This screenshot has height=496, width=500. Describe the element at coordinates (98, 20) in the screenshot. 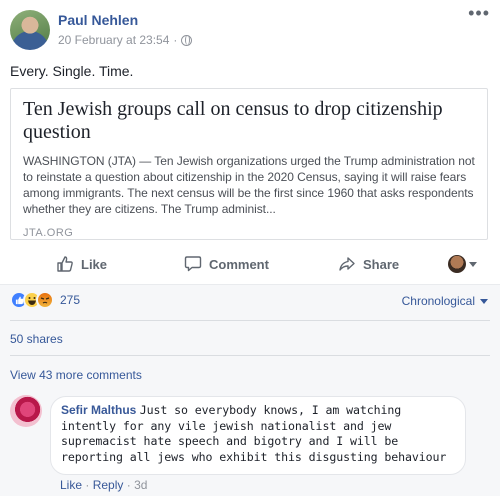

I see `author-name: Paul Nehlen` at that location.